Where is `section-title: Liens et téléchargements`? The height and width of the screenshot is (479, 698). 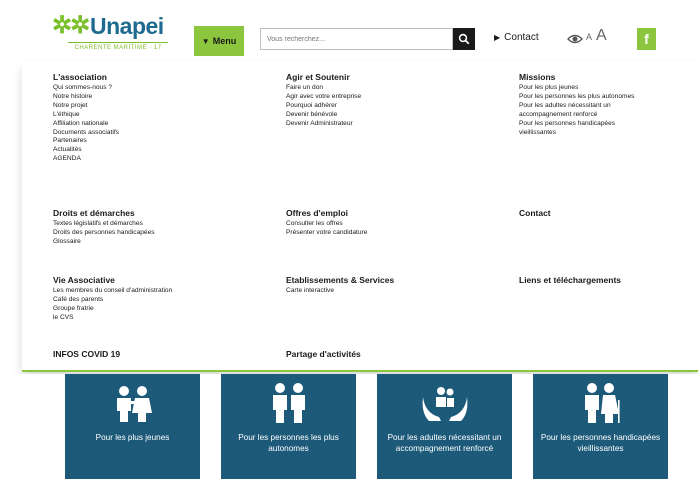
section-title: Liens et téléchargements is located at coordinates (570, 280).